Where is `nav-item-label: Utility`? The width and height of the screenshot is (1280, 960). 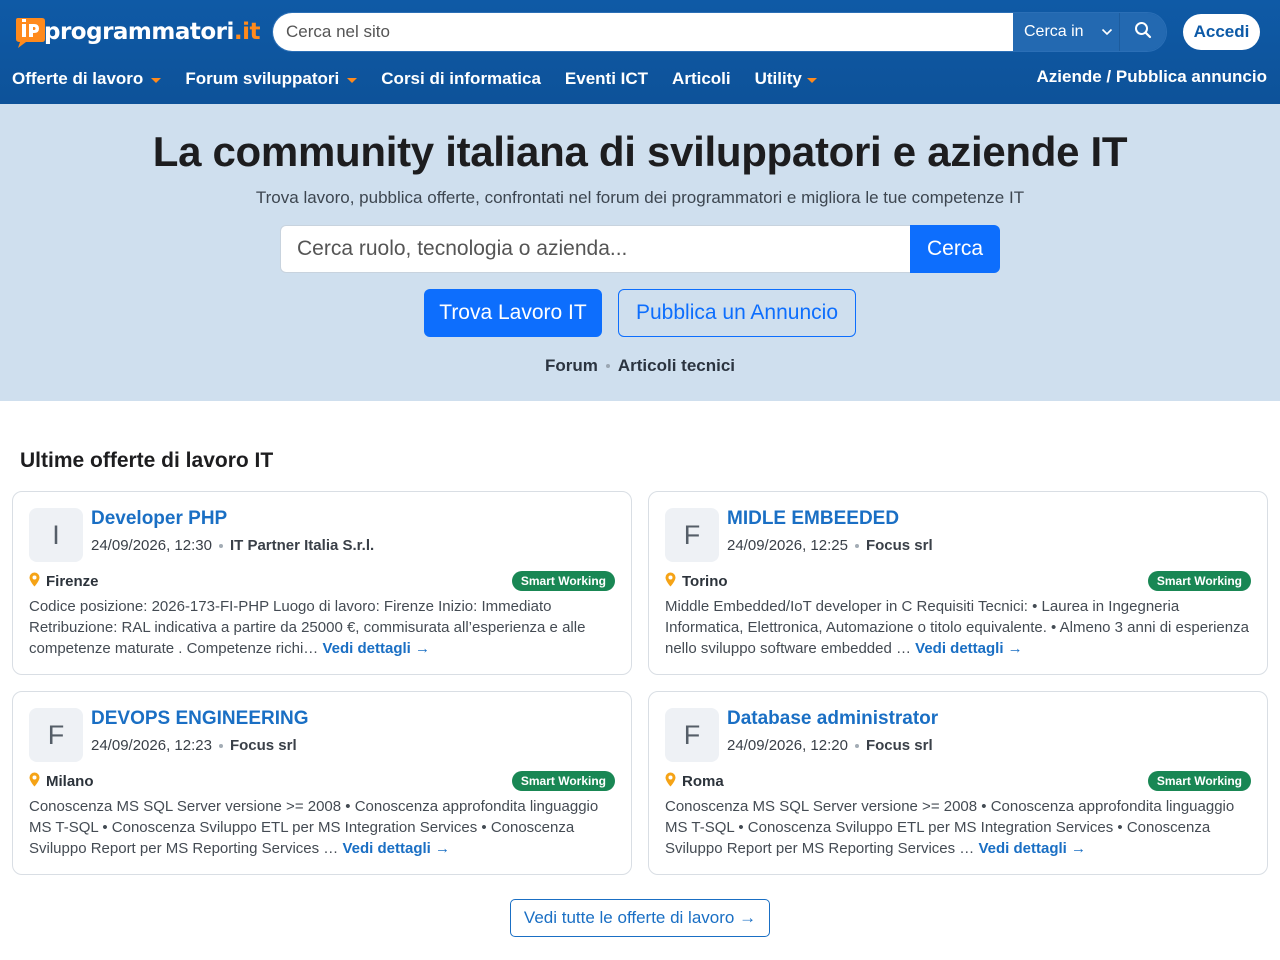 nav-item-label: Utility is located at coordinates (778, 78).